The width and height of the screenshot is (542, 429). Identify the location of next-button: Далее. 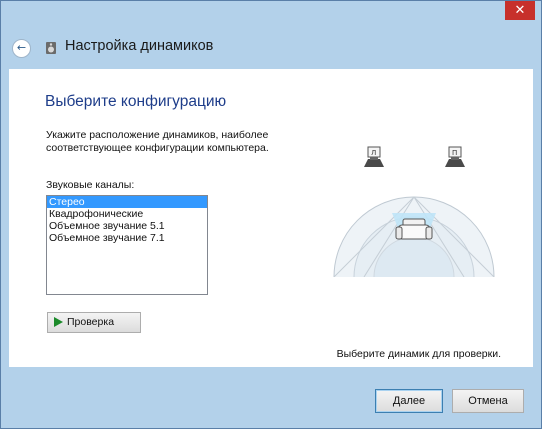
(409, 401).